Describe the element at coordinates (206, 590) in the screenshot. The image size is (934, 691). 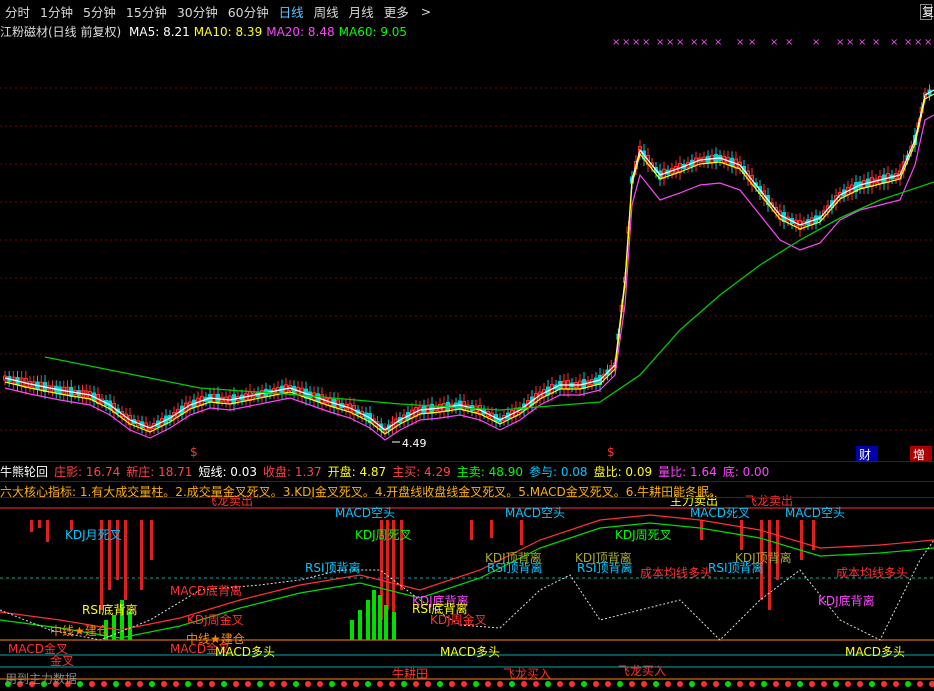
I see `signal-label: MACD底背离` at that location.